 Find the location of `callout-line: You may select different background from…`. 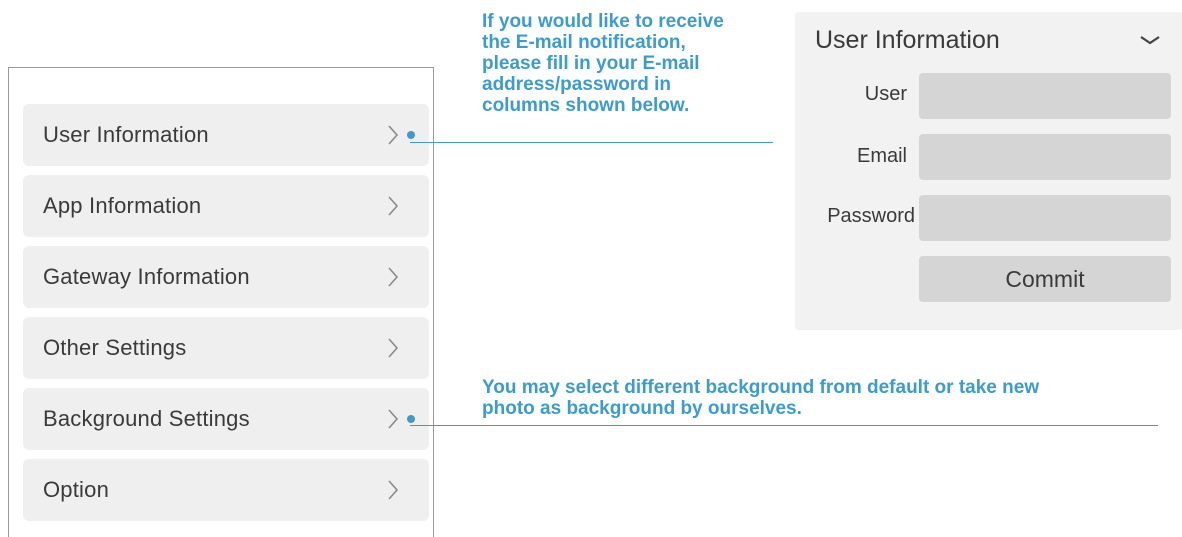

callout-line: You may select different background from… is located at coordinates (761, 387).